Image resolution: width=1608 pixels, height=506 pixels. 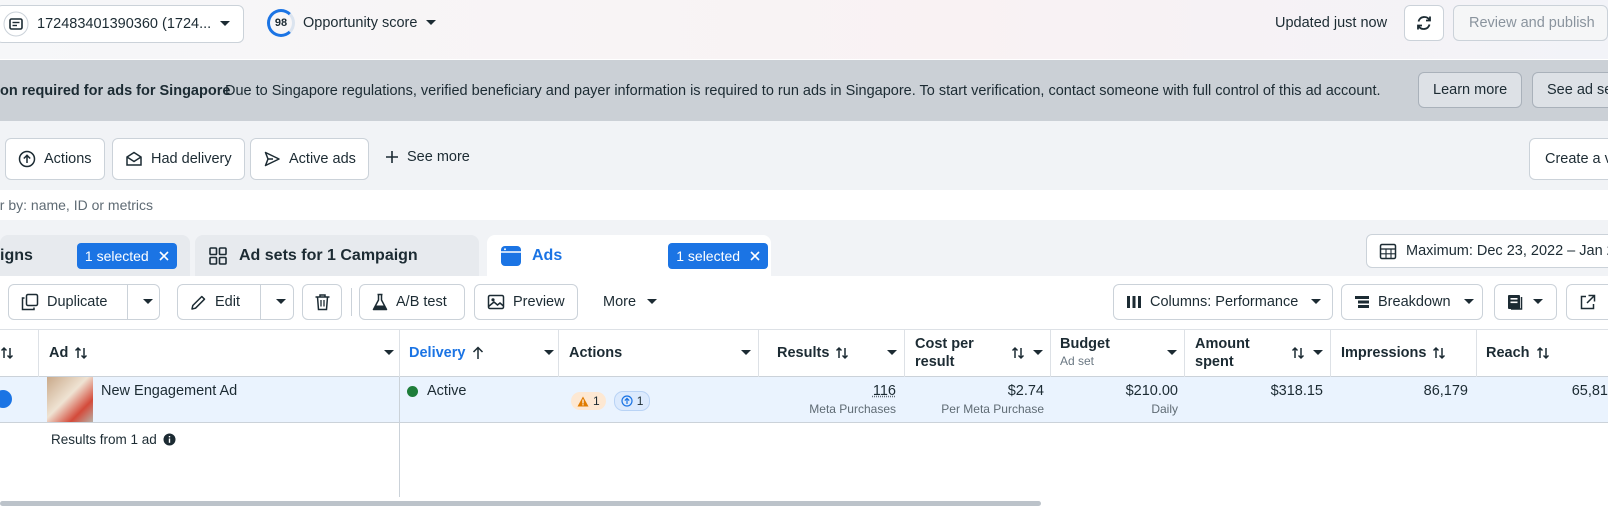 What do you see at coordinates (944, 353) in the screenshot?
I see `column-header-cost-label: Cost per result` at bounding box center [944, 353].